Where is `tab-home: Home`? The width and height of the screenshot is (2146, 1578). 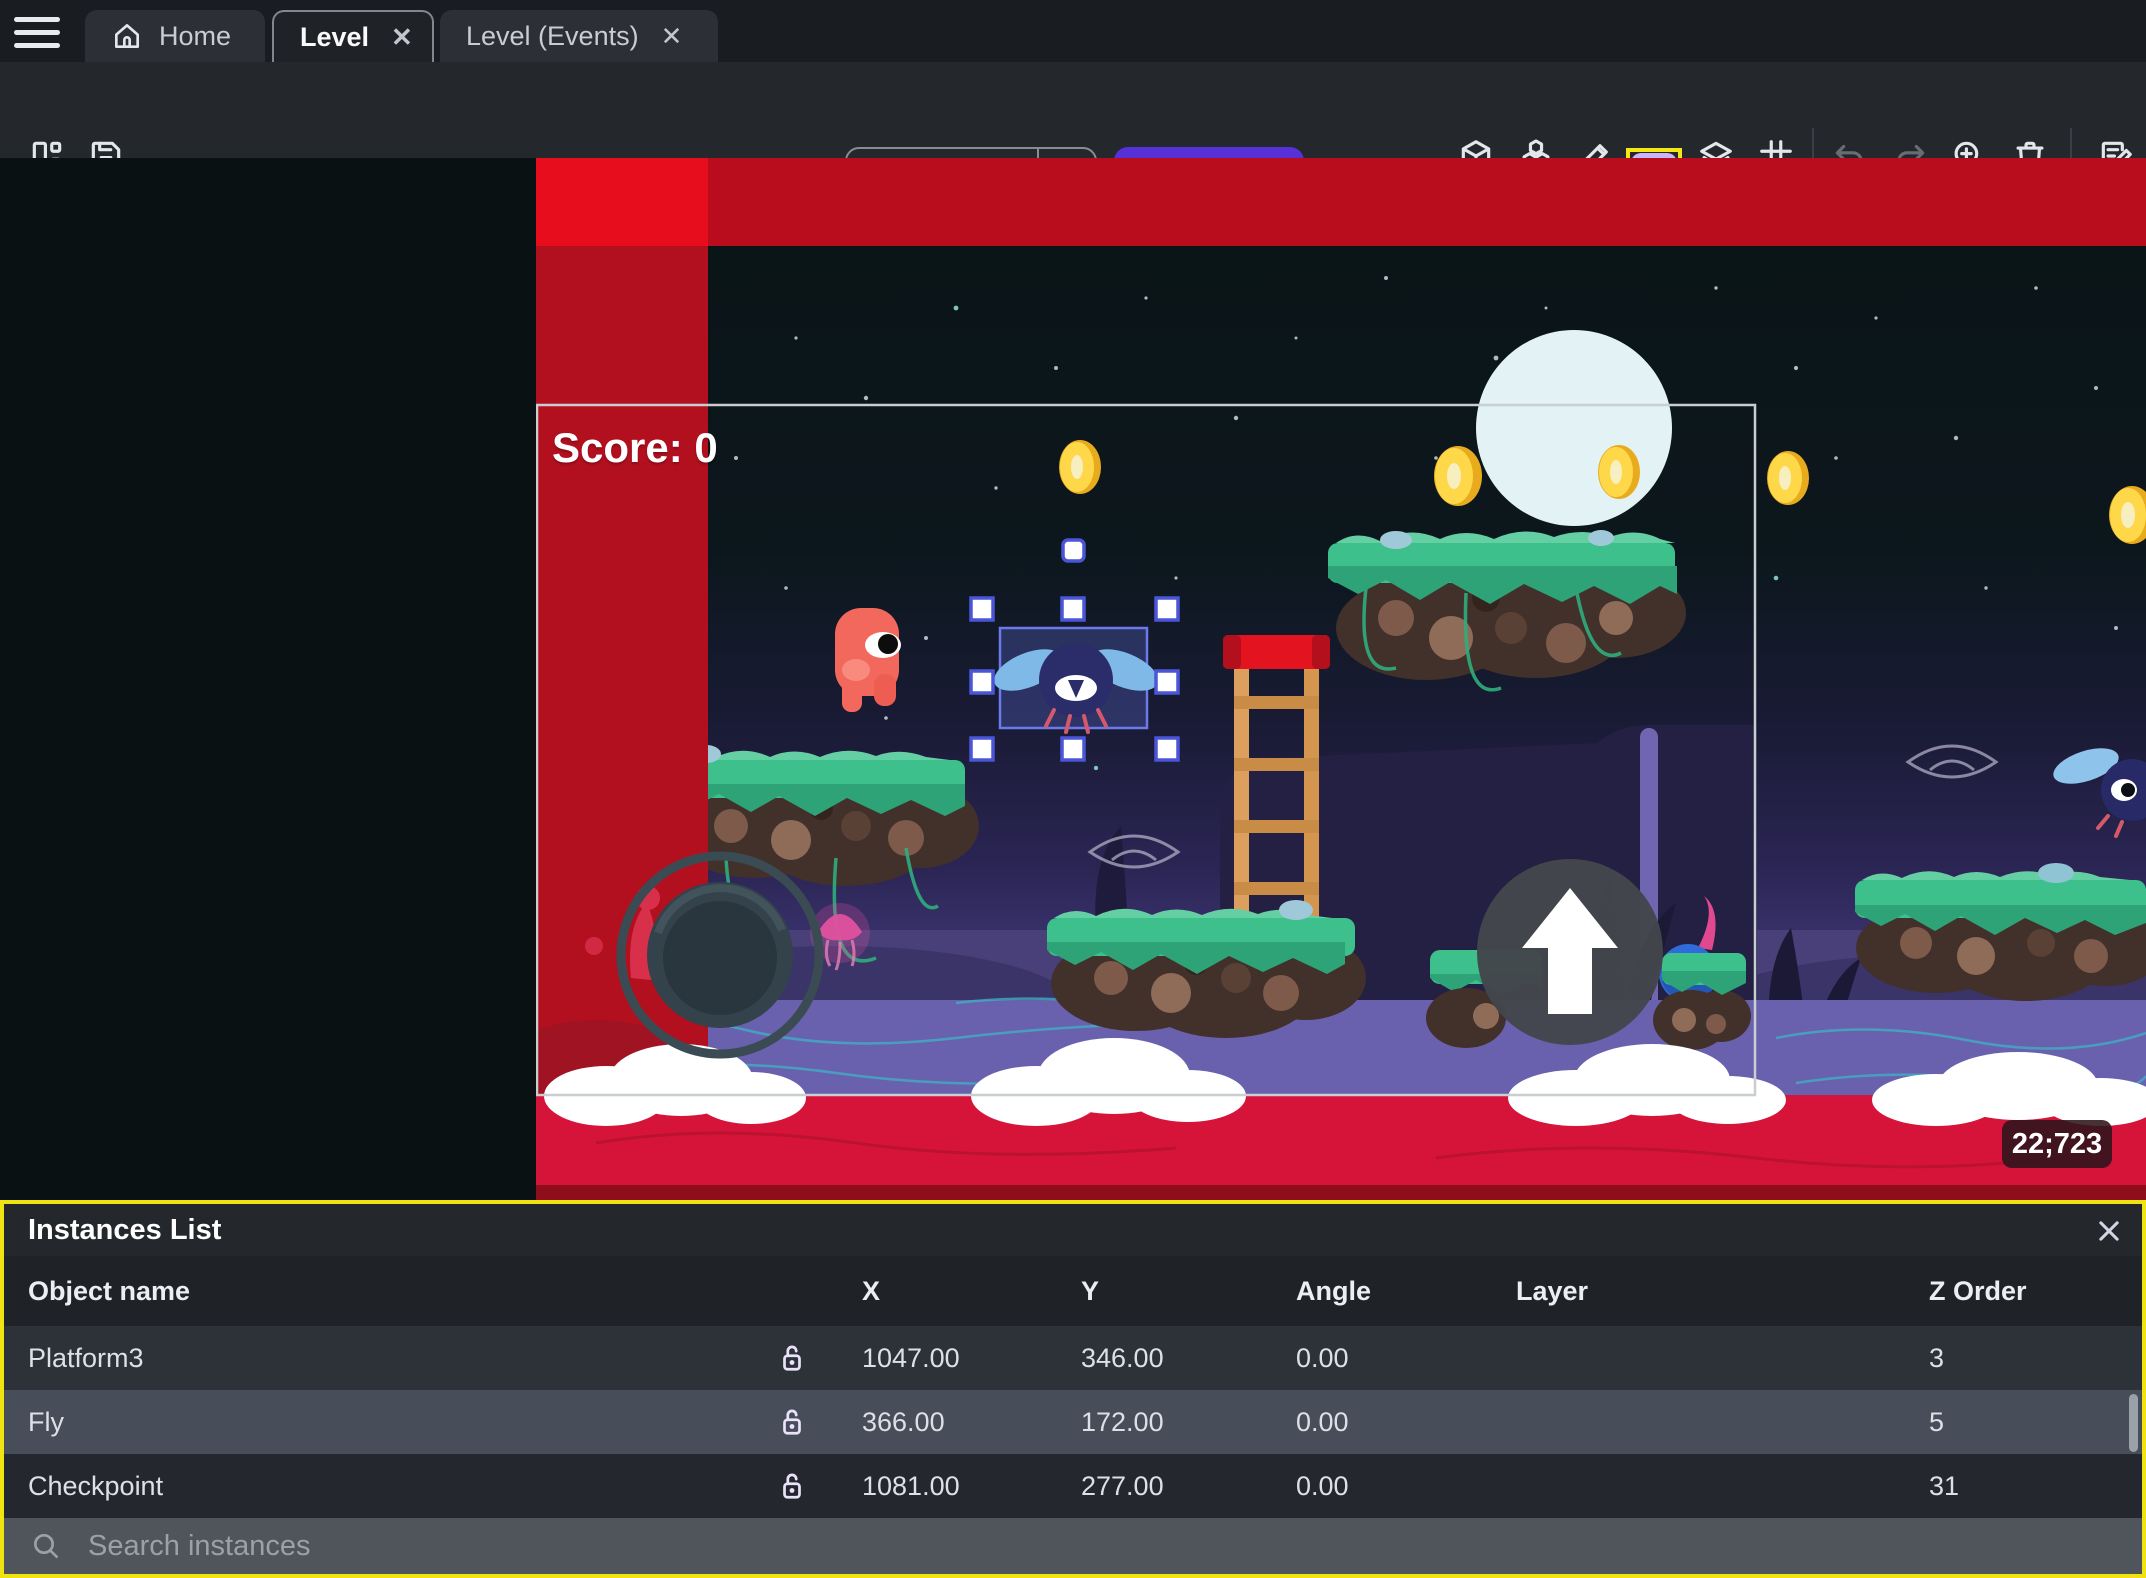 tab-home: Home is located at coordinates (175, 36).